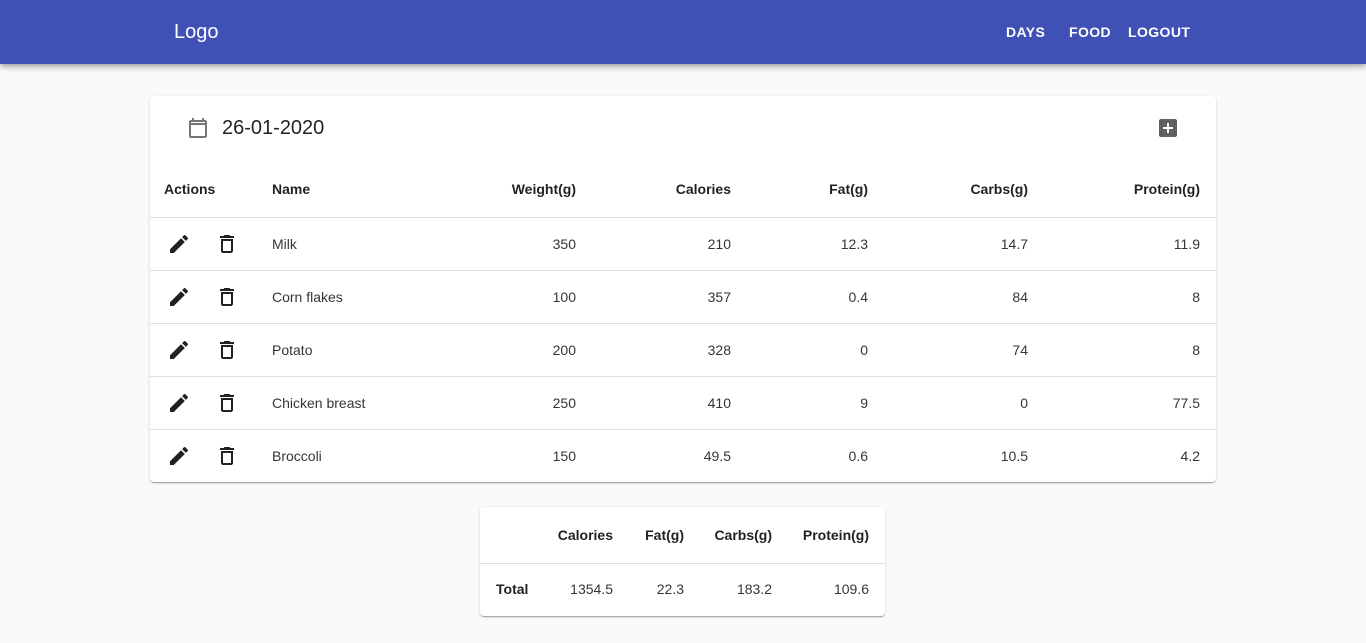 This screenshot has width=1366, height=643. Describe the element at coordinates (835, 535) in the screenshot. I see `totals-header-protein: Protein(g)` at that location.